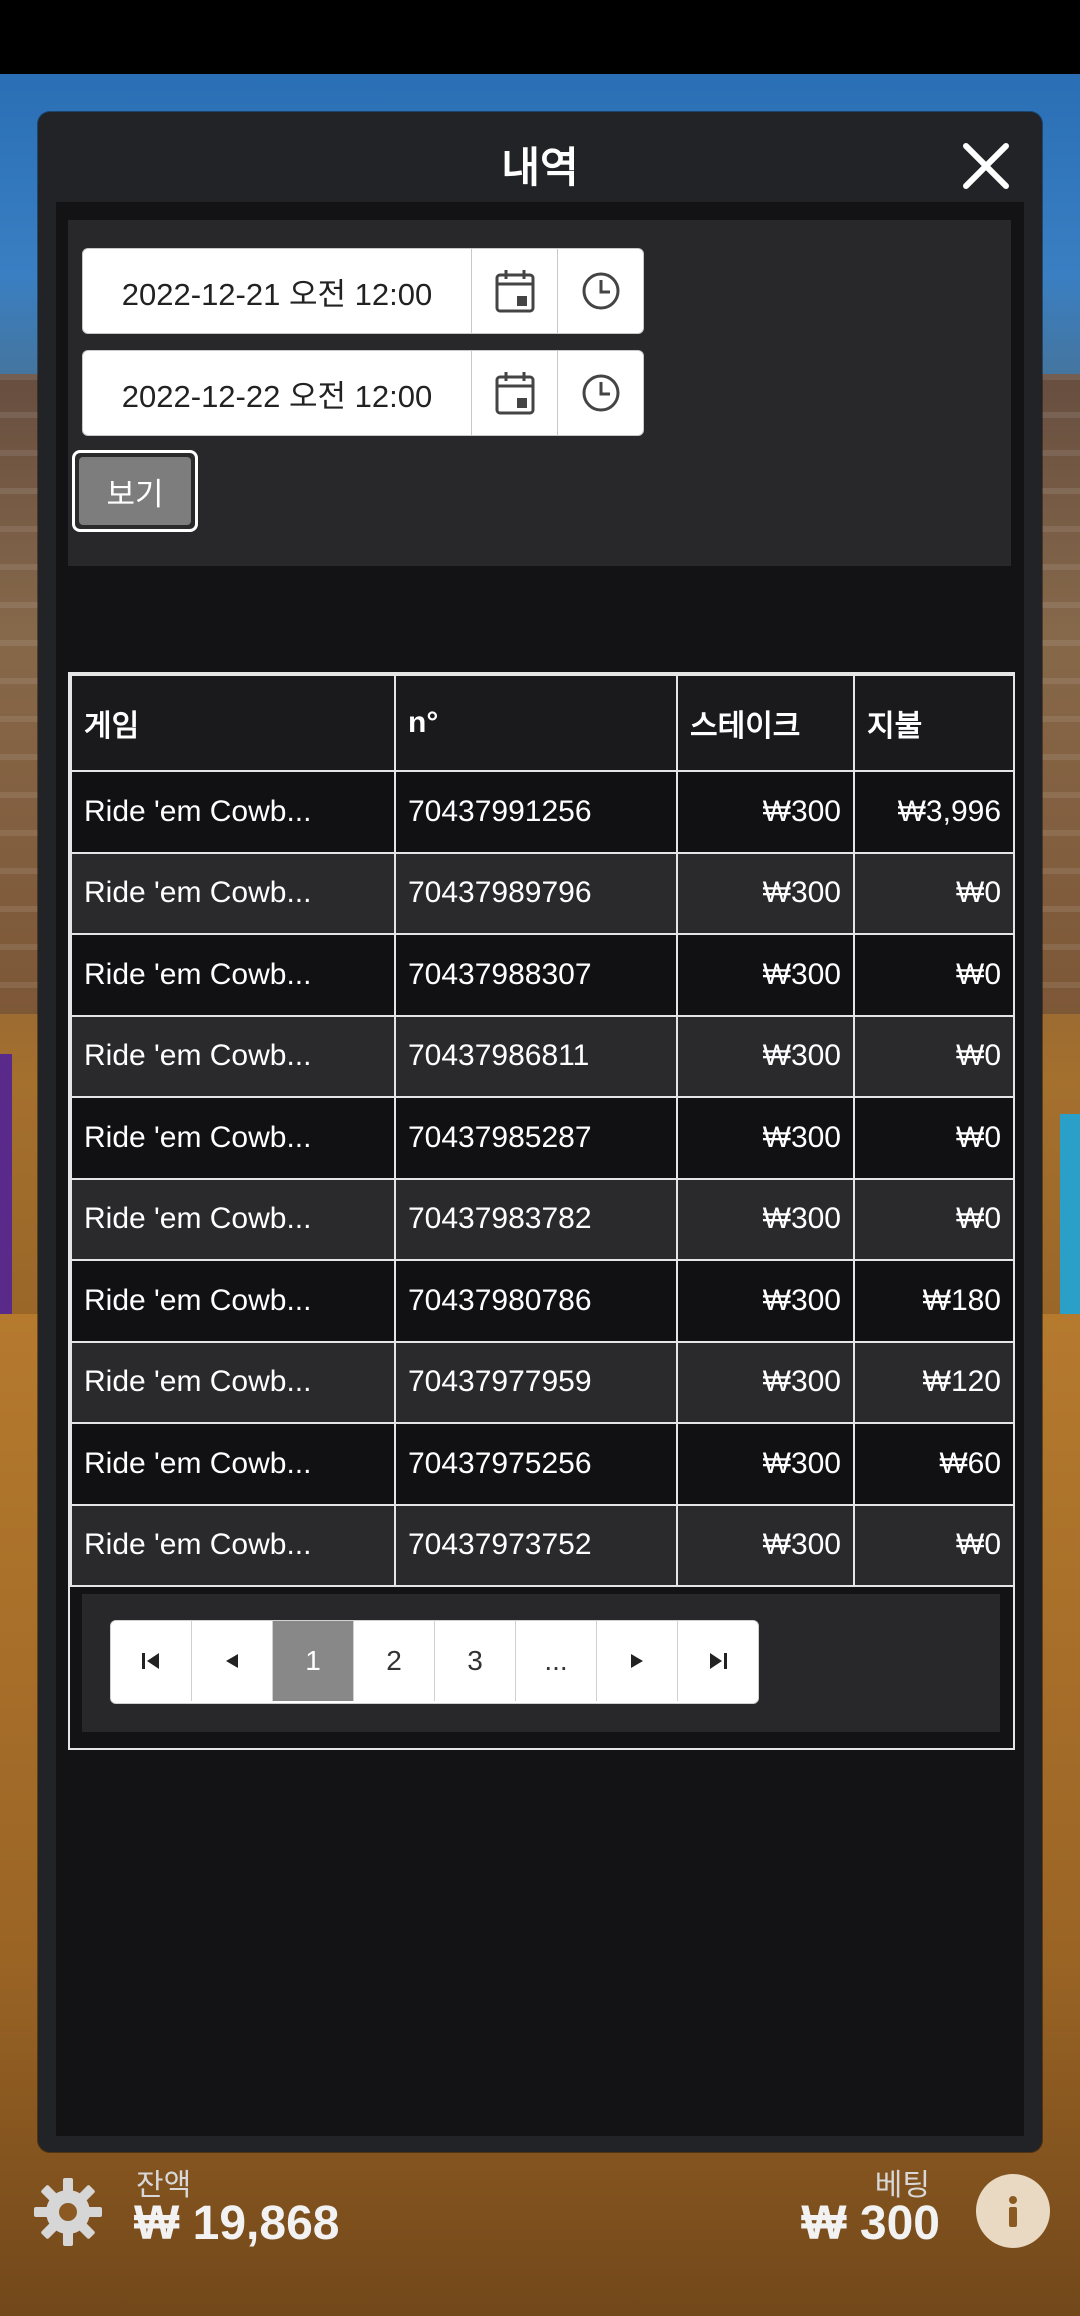  Describe the element at coordinates (536, 893) in the screenshot. I see `cell-no: 70437989796` at that location.